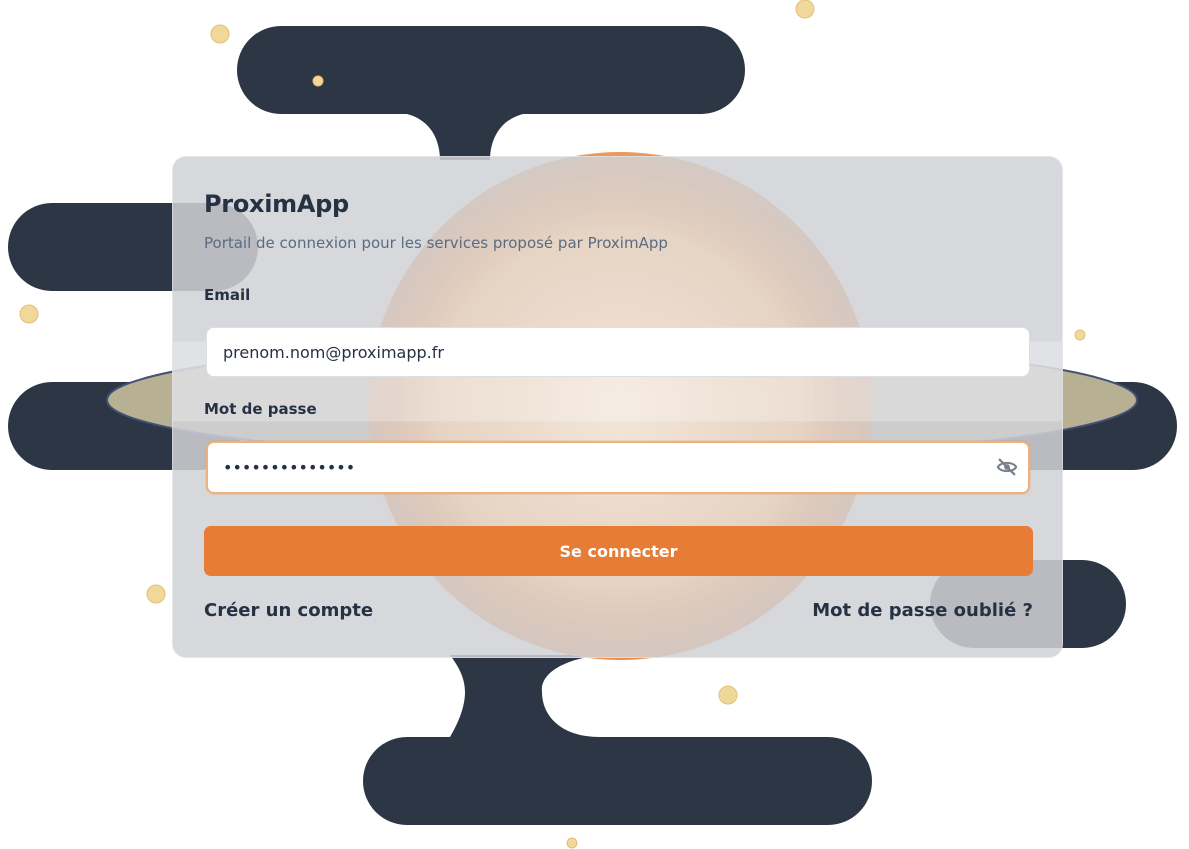  What do you see at coordinates (227, 295) in the screenshot?
I see `email-label: Email` at bounding box center [227, 295].